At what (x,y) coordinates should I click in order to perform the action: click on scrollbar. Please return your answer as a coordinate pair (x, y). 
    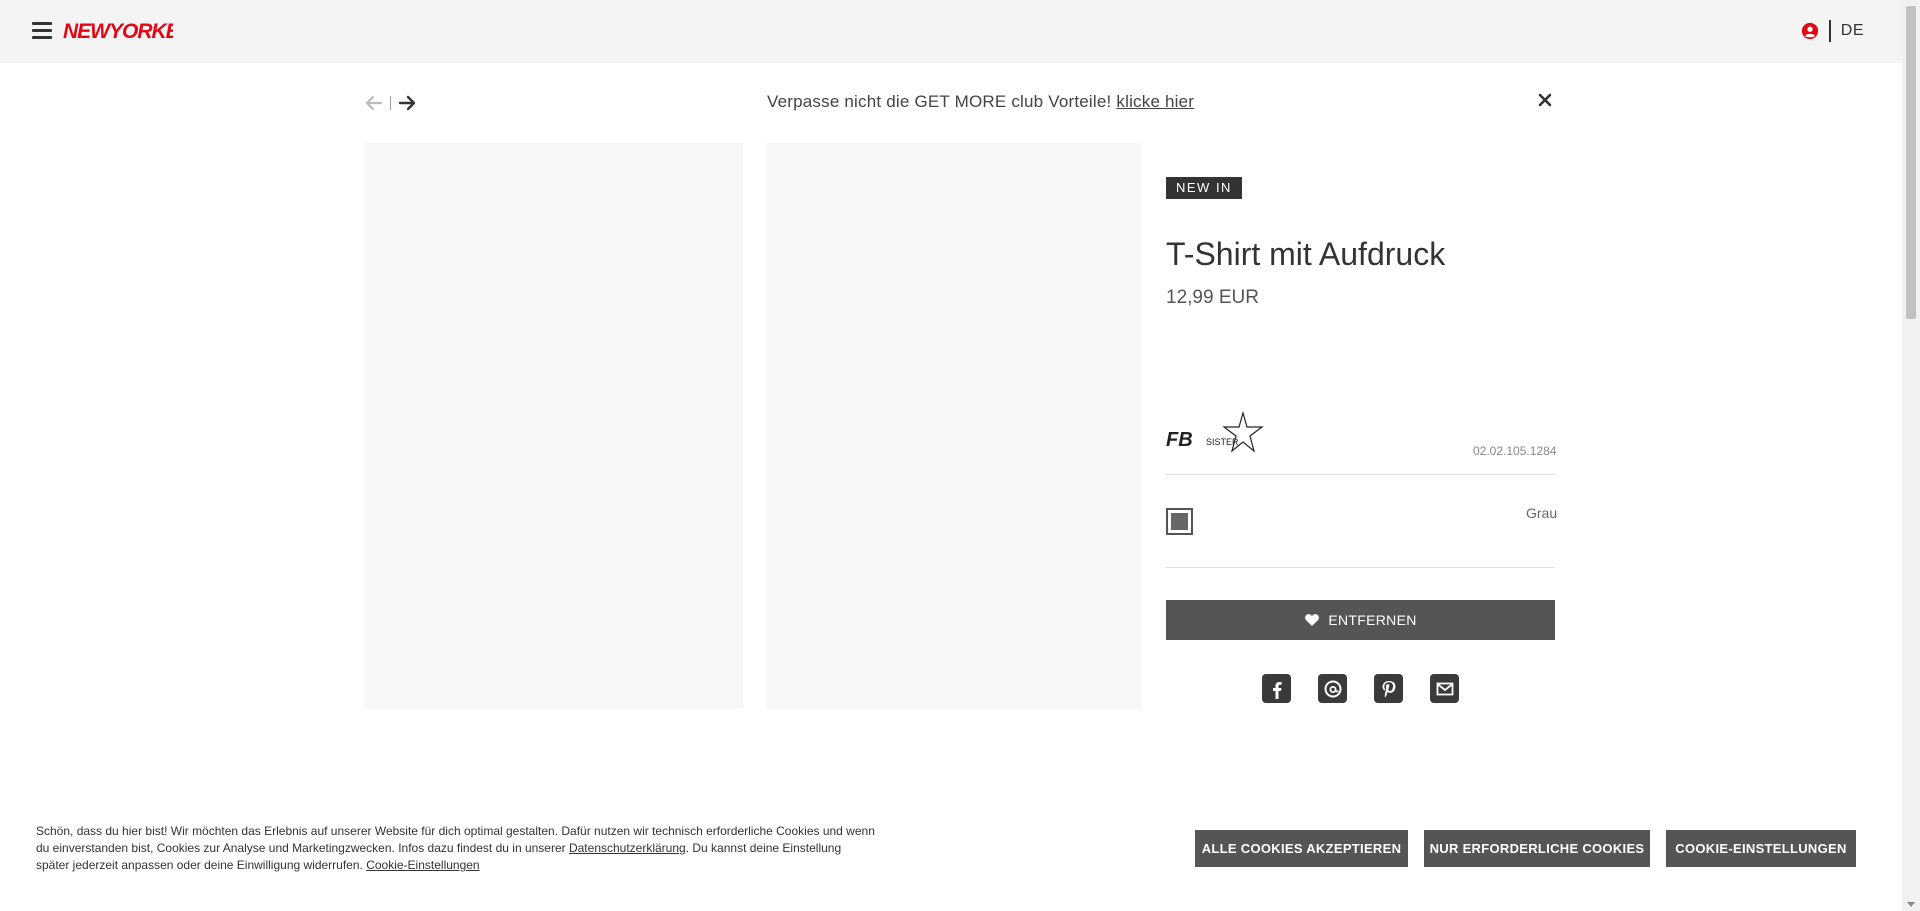
    Looking at the image, I should click on (1911, 455).